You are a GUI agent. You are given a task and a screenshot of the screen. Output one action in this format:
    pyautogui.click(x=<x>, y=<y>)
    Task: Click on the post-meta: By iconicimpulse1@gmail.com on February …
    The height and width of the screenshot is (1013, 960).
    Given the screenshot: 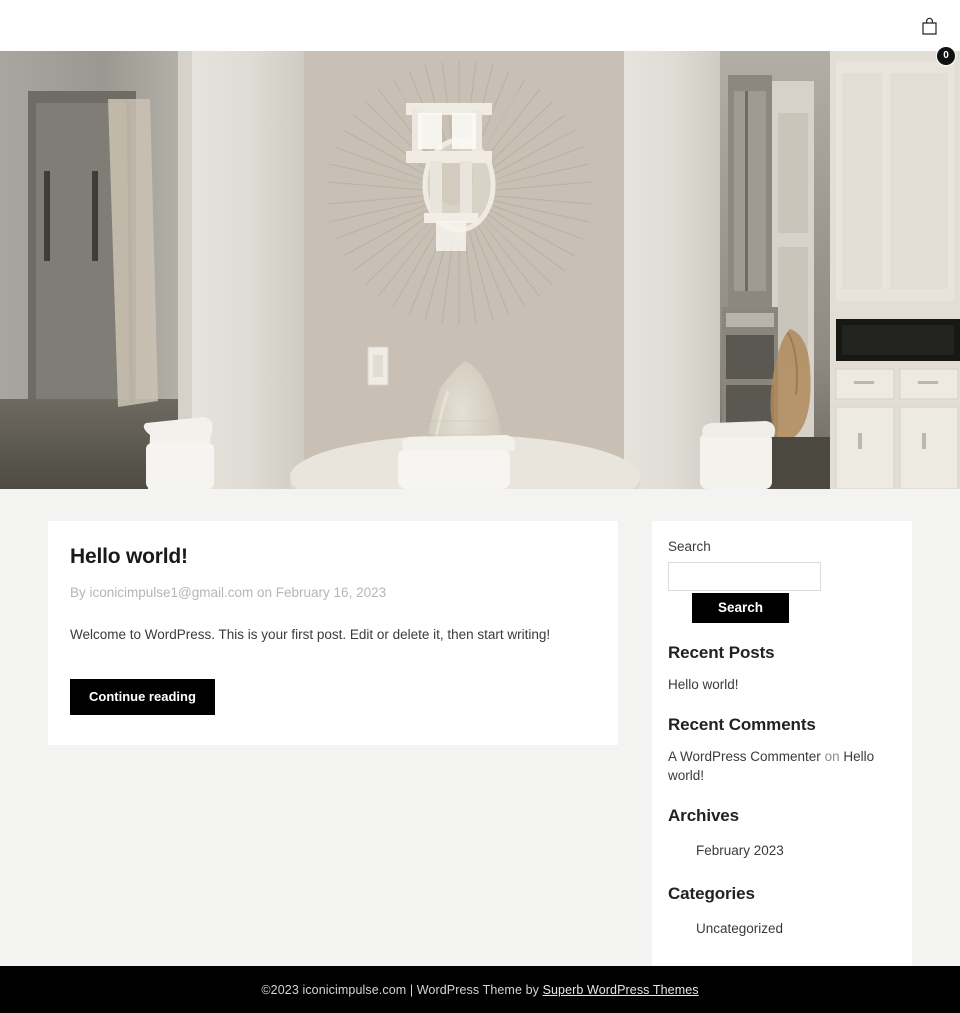 What is the action you would take?
    pyautogui.click(x=228, y=593)
    